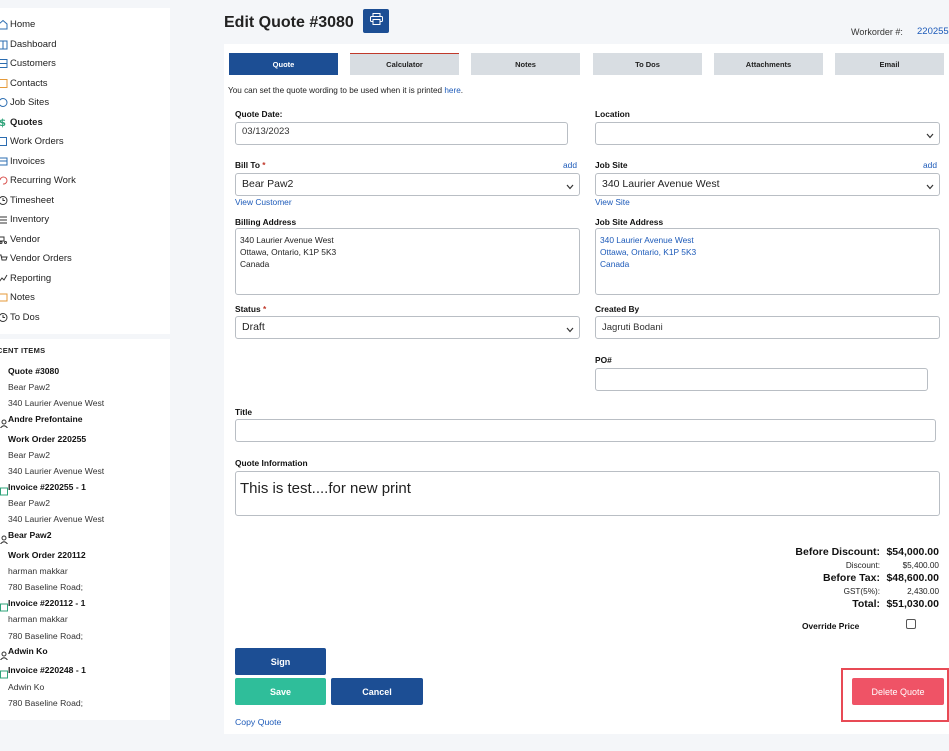 The image size is (949, 751). Describe the element at coordinates (28, 44) in the screenshot. I see `sidebar-item-dashboard: Dashboard` at that location.